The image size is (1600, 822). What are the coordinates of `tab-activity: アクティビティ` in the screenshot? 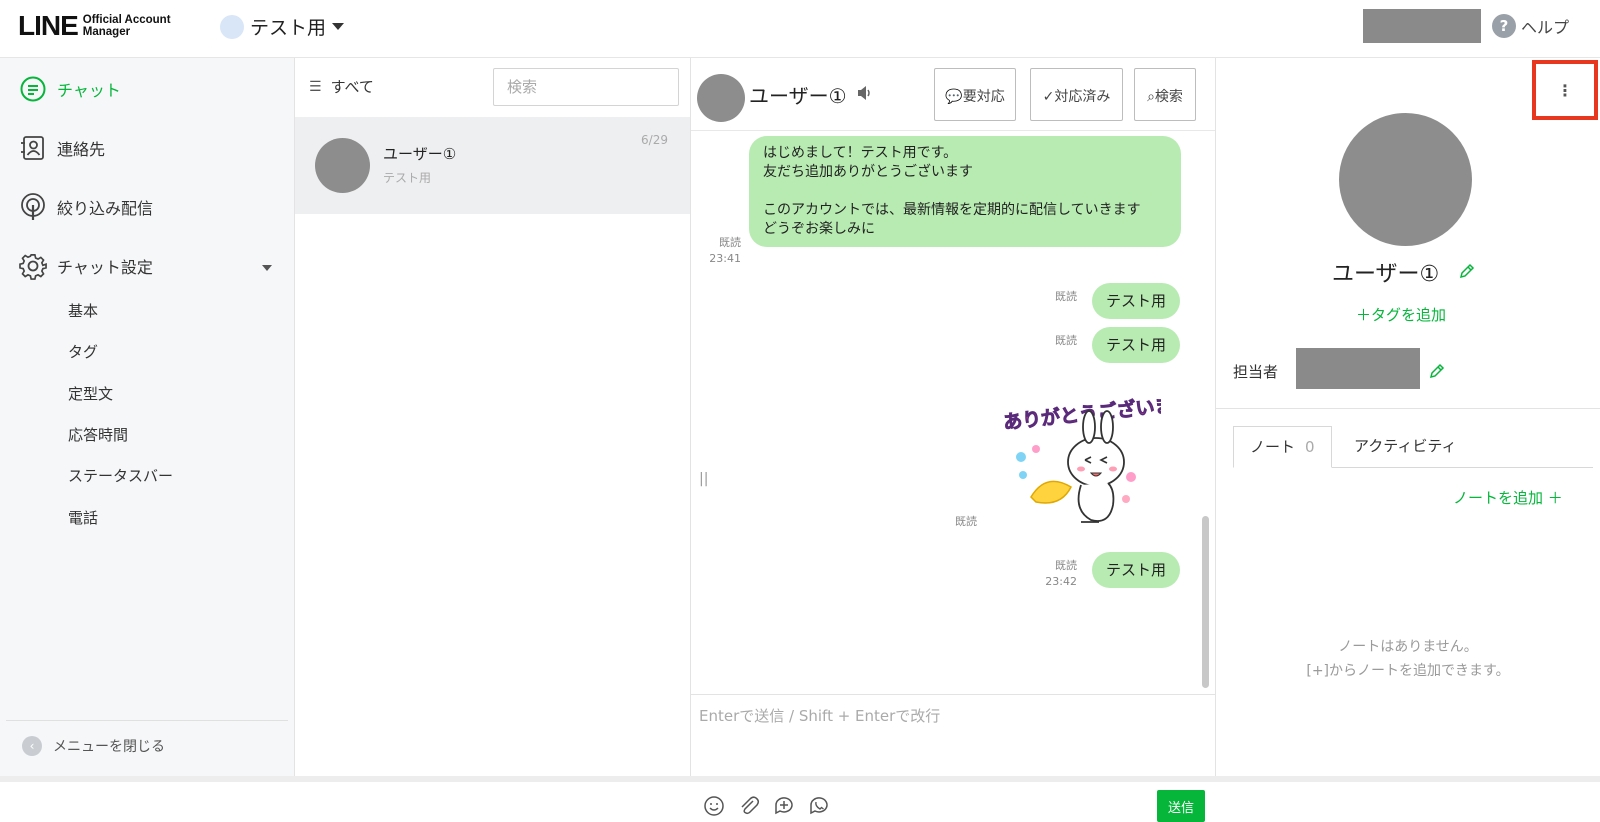 It's located at (1405, 447).